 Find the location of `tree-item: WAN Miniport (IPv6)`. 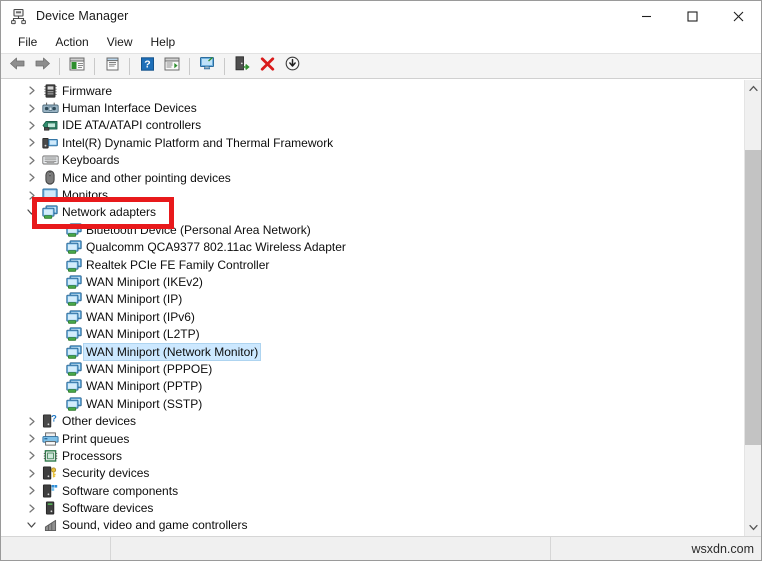

tree-item: WAN Miniport (IPv6) is located at coordinates (372, 316).